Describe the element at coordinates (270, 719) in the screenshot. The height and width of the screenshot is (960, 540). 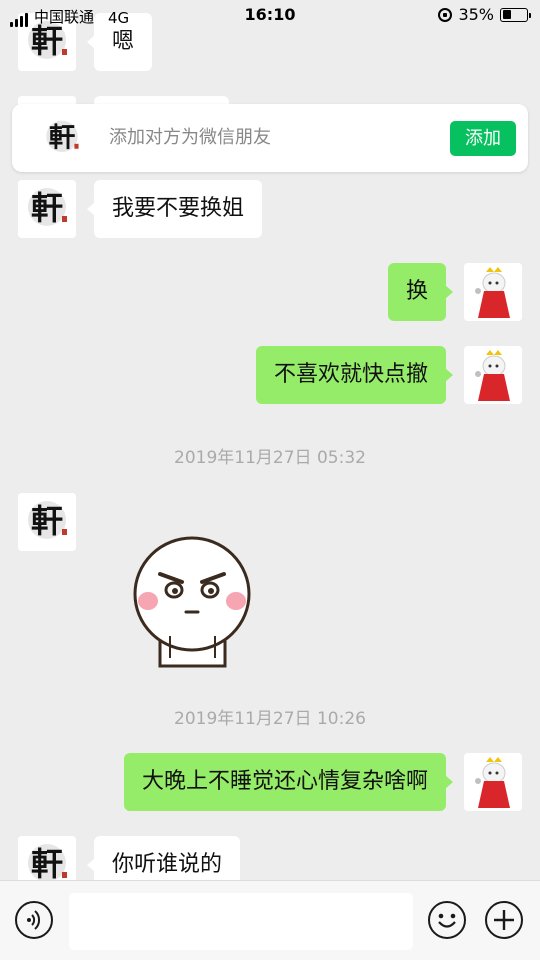
I see `message-timestamp: 2019年11月27日 10:26` at that location.